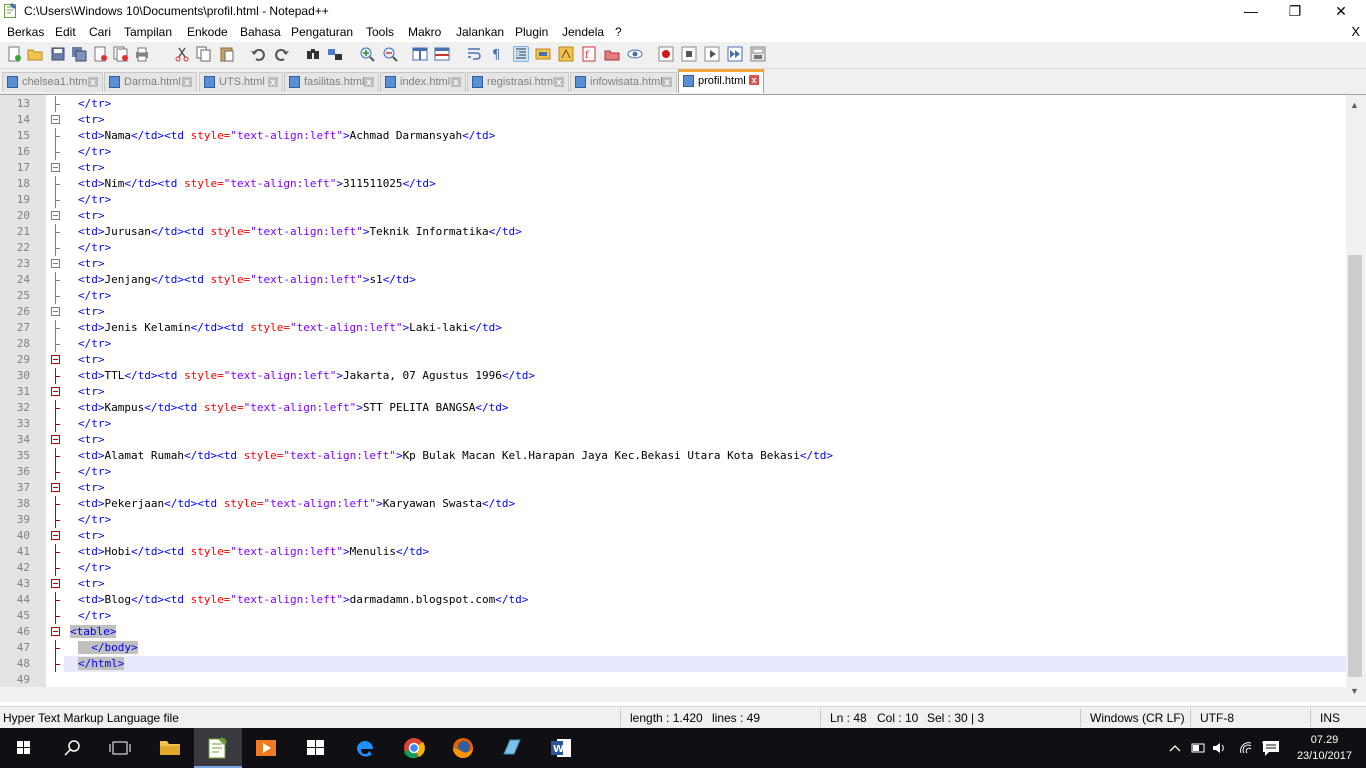 Image resolution: width=1366 pixels, height=771 pixels. I want to click on show-all-characters-icon: ¶, so click(497, 54).